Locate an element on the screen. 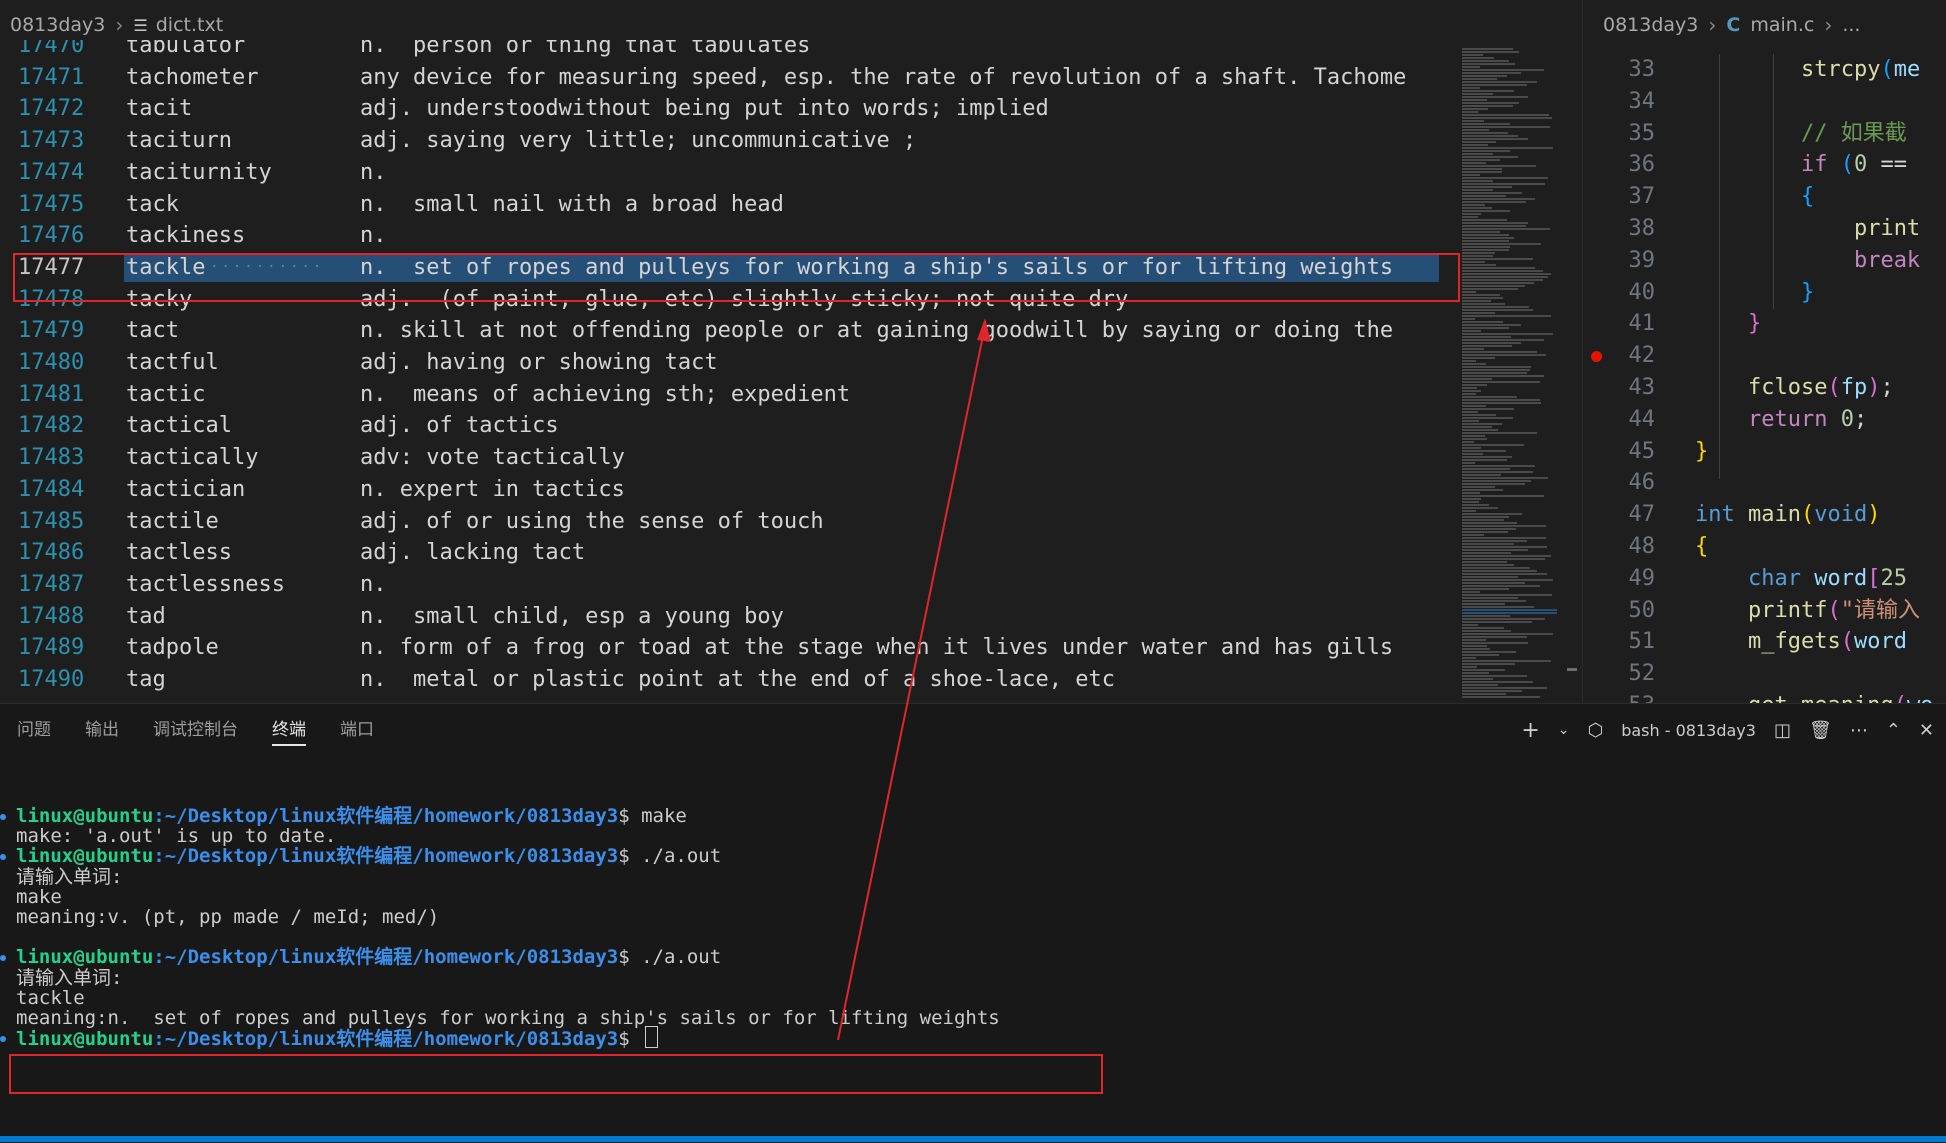  ellipsis-icon: ⋯ is located at coordinates (1859, 730).